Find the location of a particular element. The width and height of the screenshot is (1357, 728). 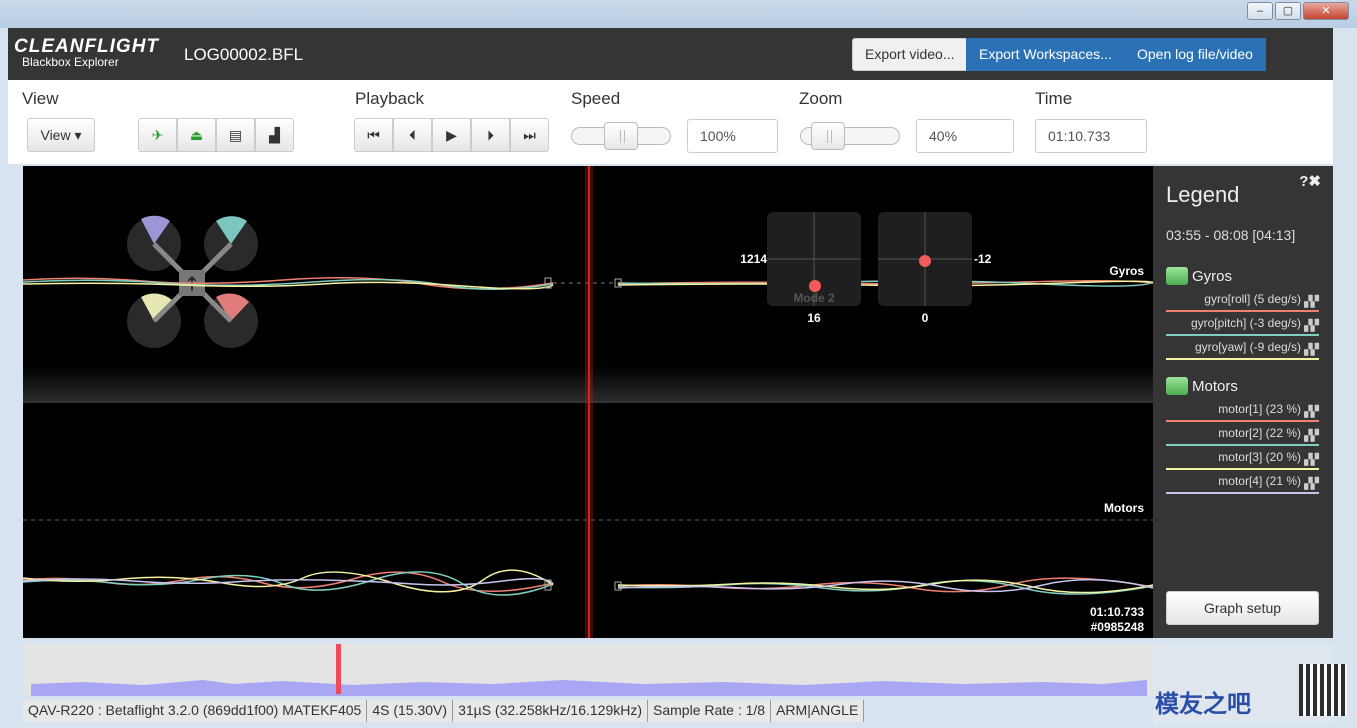

craft-view-icon: ✈ is located at coordinates (157, 135).